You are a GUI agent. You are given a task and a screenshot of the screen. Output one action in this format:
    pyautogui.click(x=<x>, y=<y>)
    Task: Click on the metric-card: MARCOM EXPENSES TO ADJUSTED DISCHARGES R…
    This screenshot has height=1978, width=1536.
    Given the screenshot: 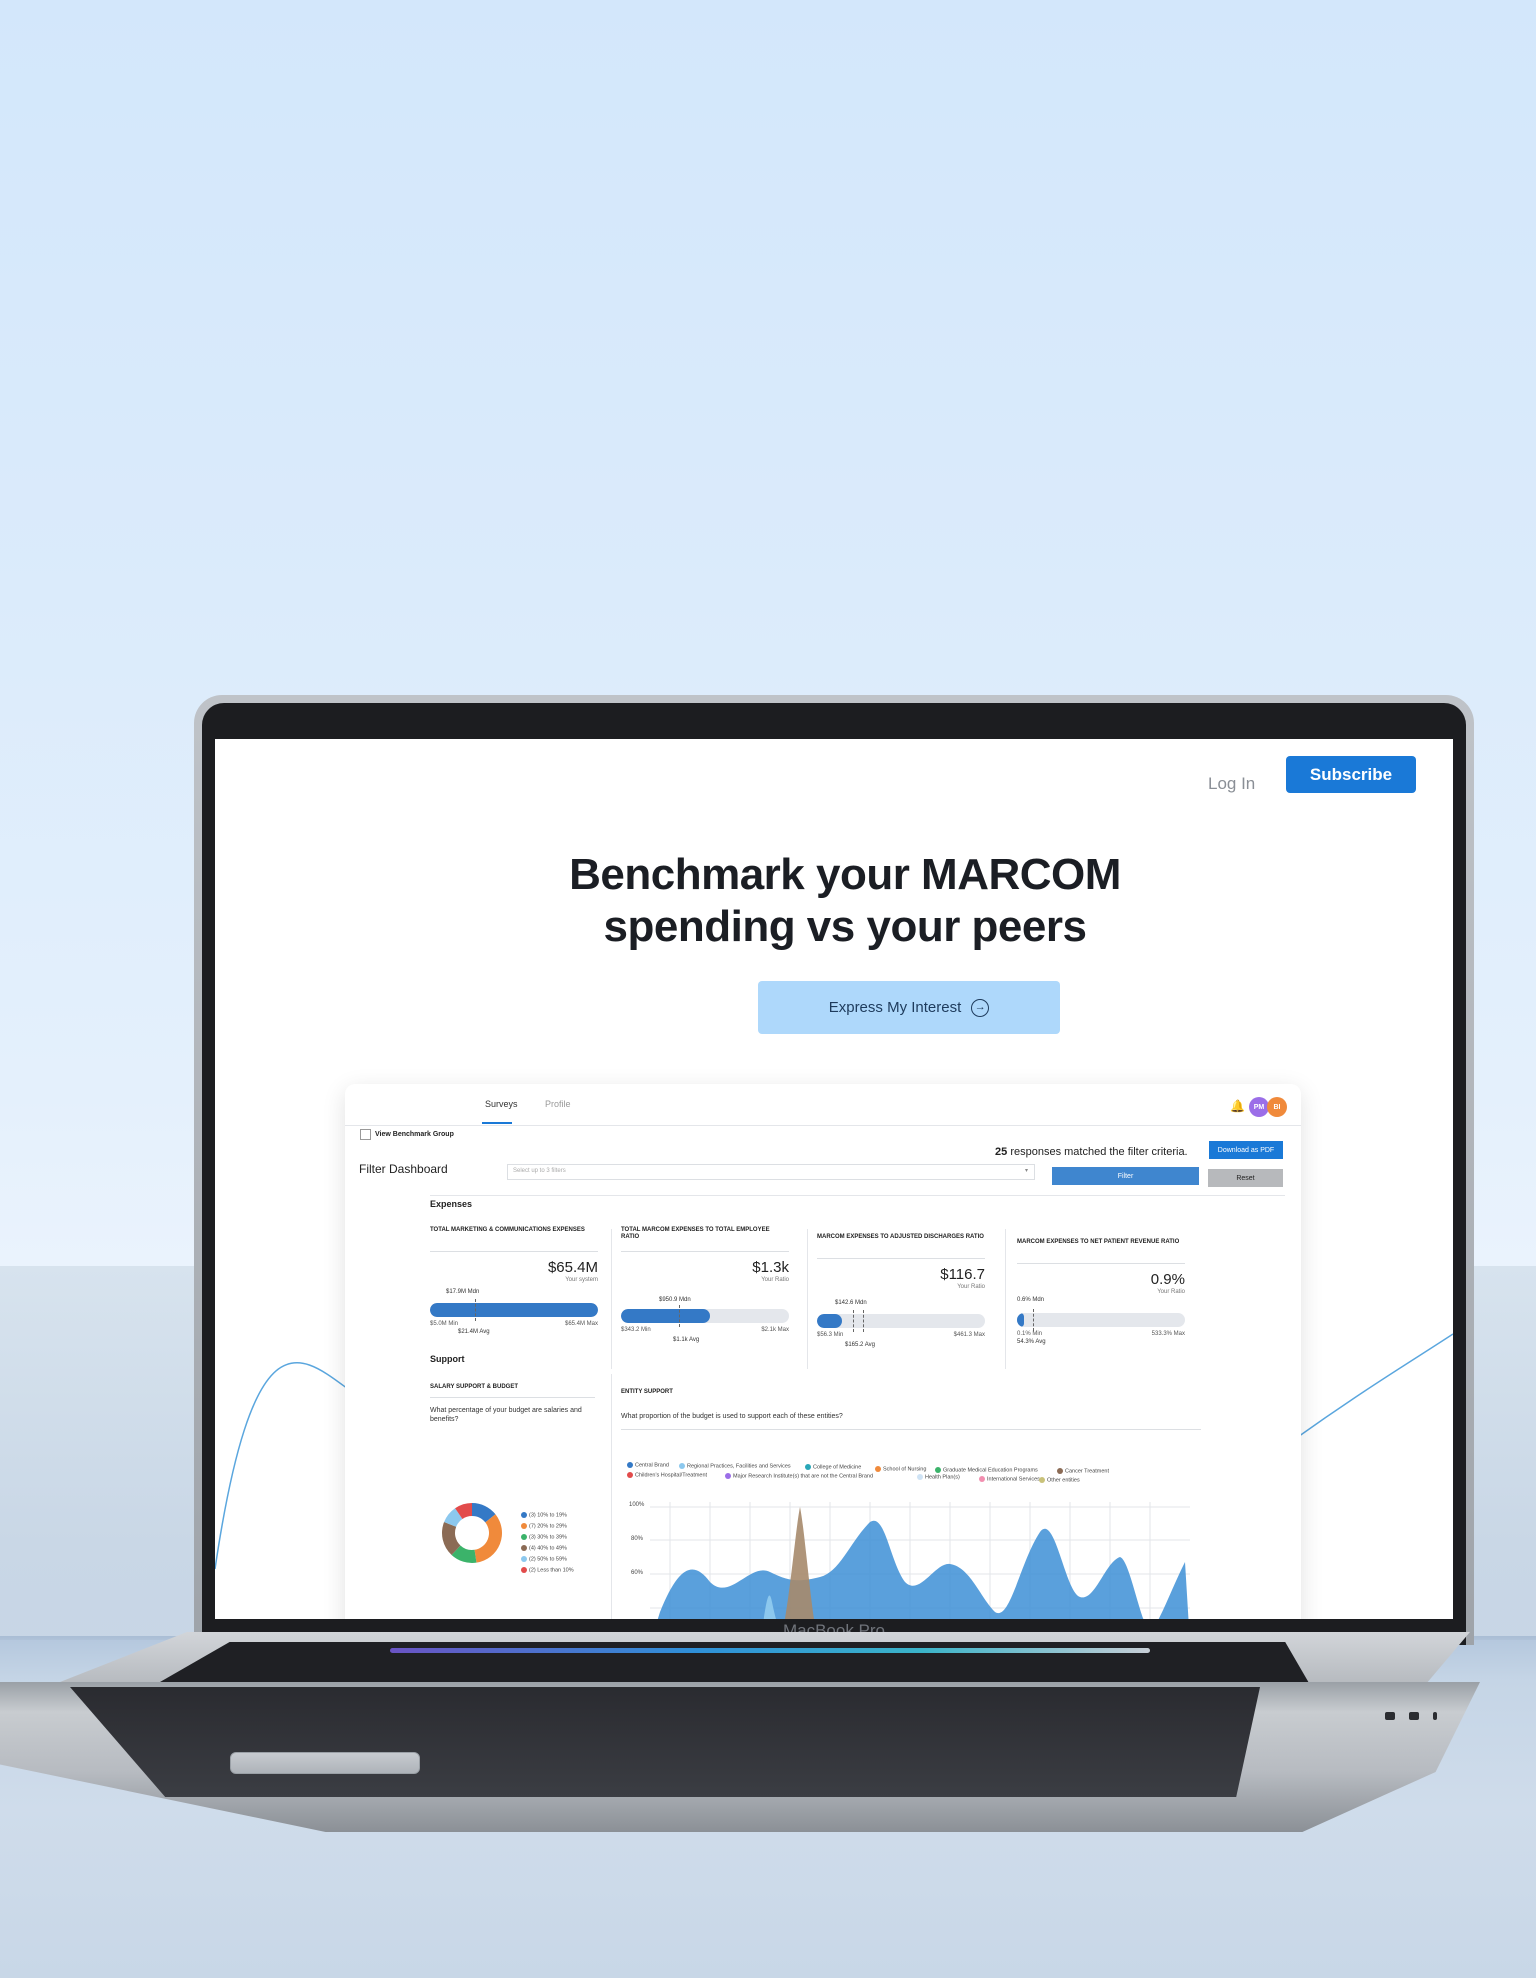 What is the action you would take?
    pyautogui.click(x=901, y=1304)
    